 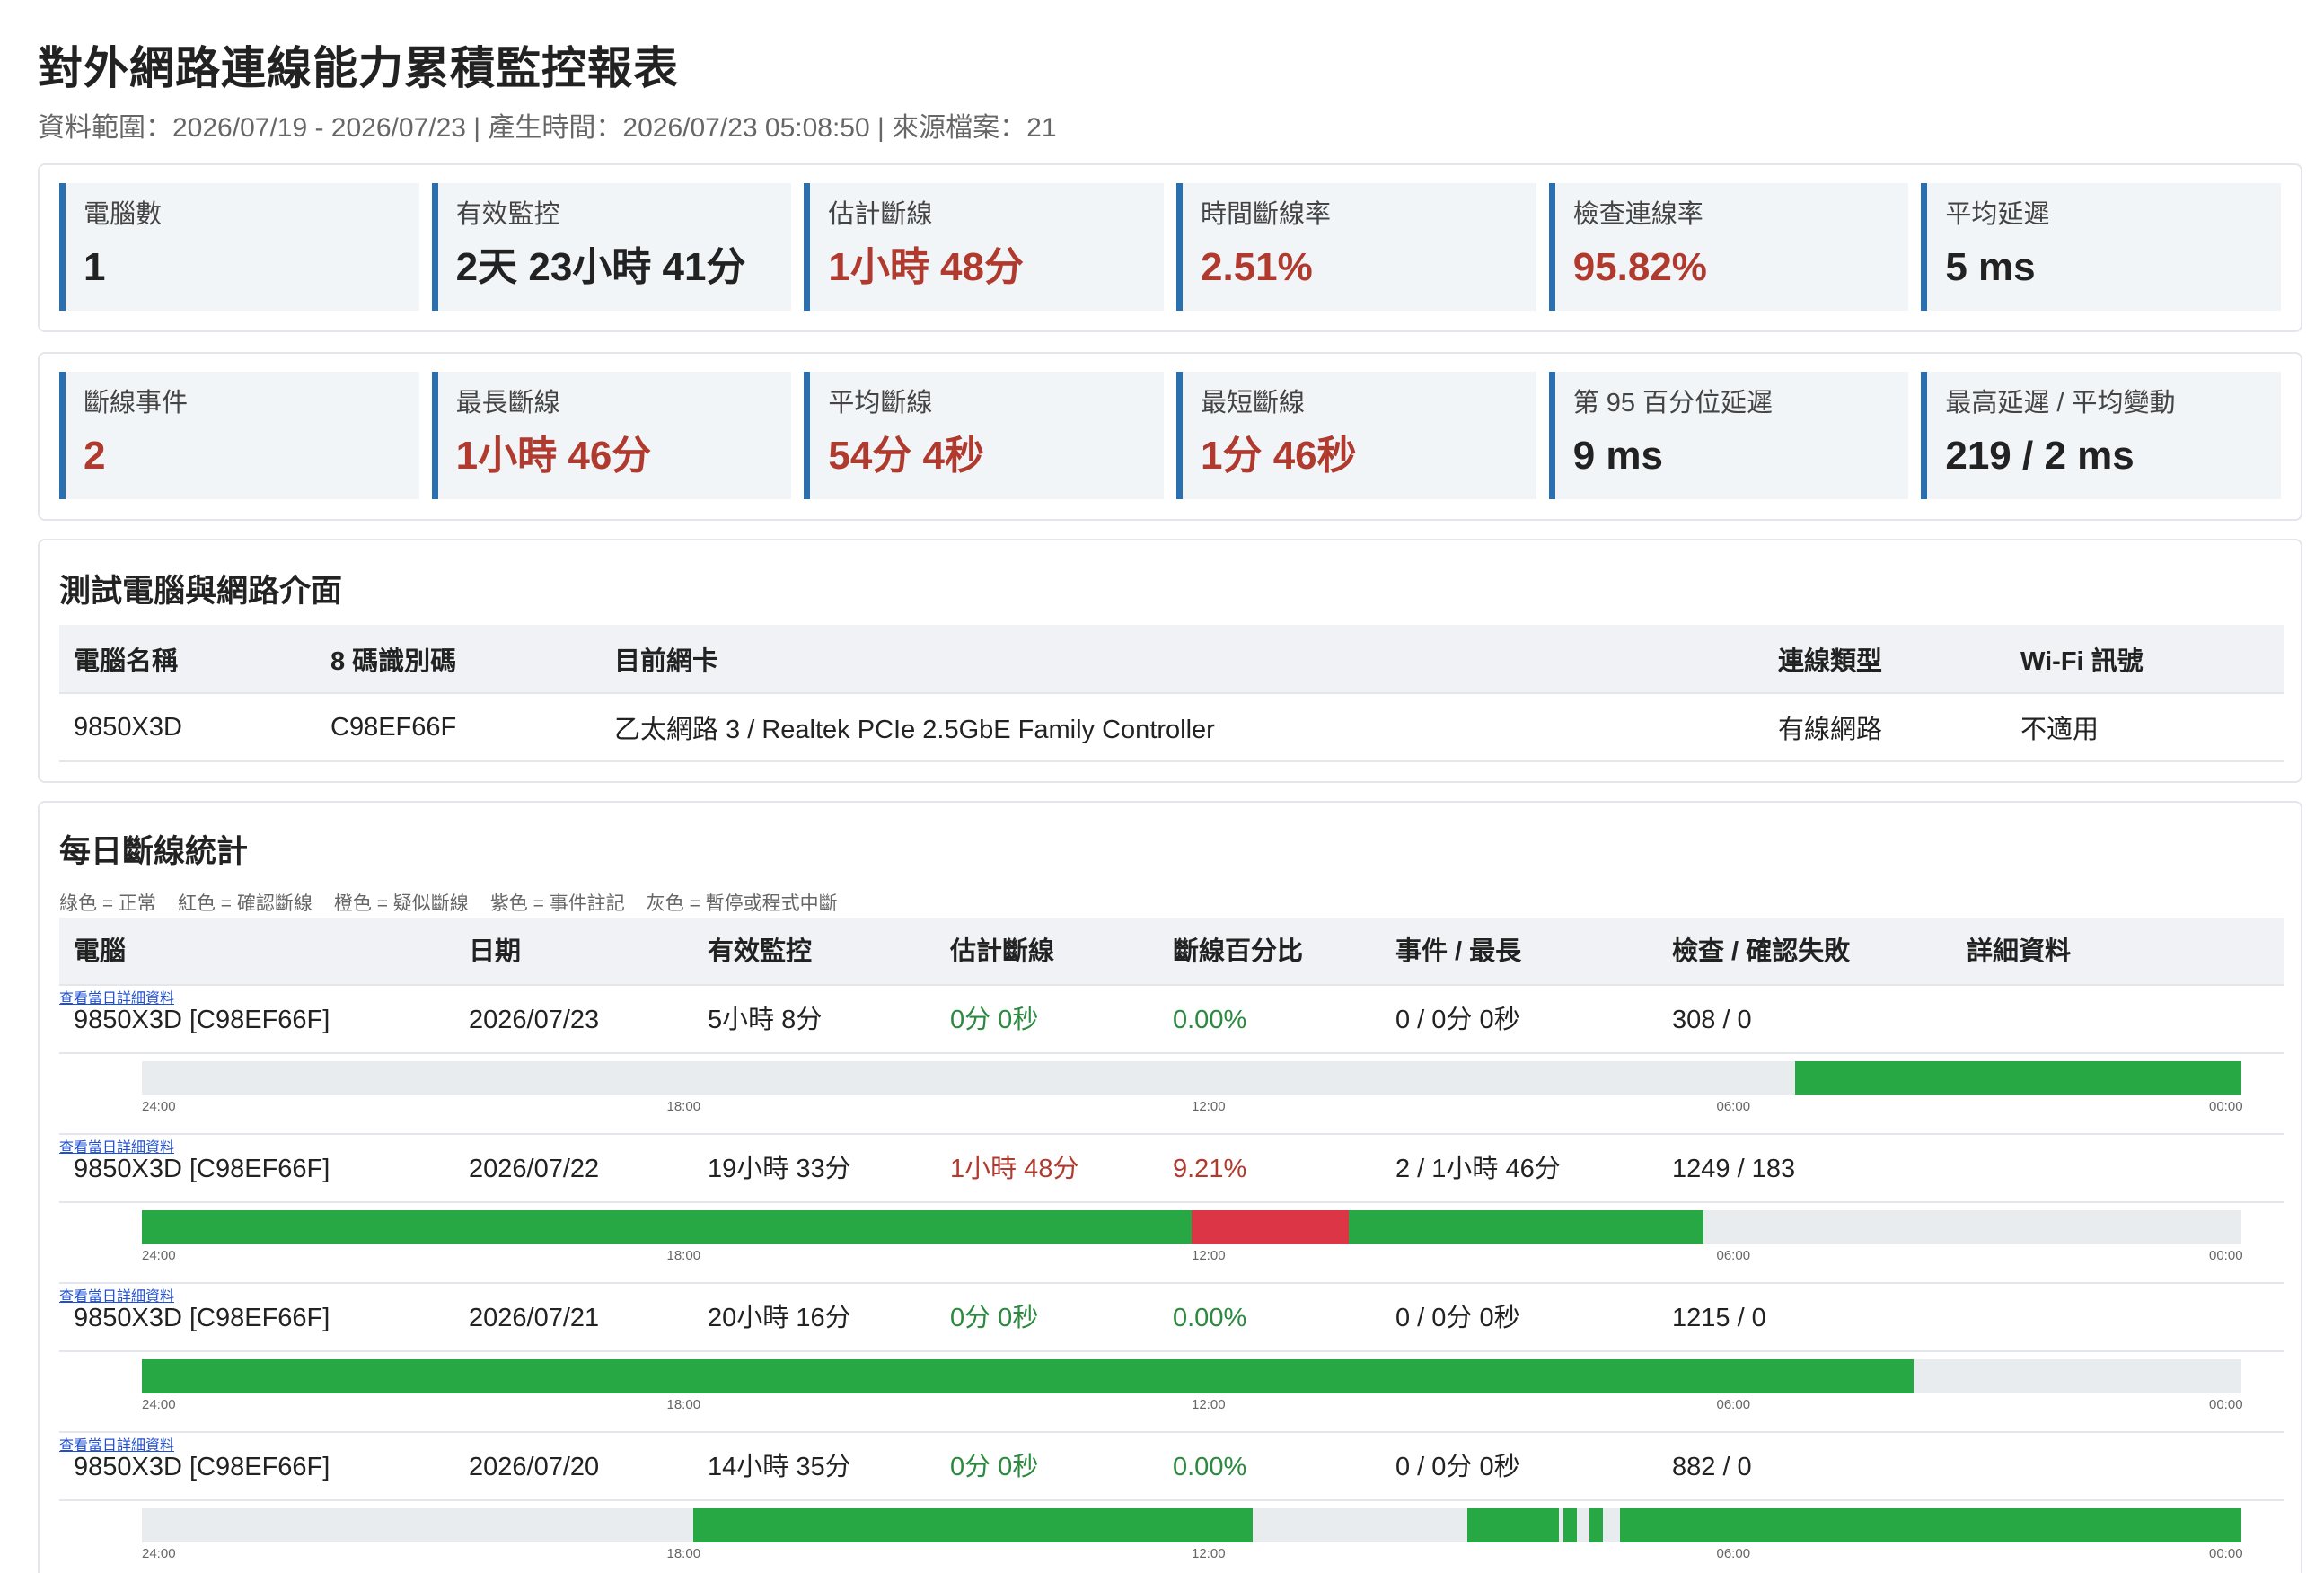 What do you see at coordinates (359, 68) in the screenshot?
I see `page-title: 對外網路連線能力累積監控報表` at bounding box center [359, 68].